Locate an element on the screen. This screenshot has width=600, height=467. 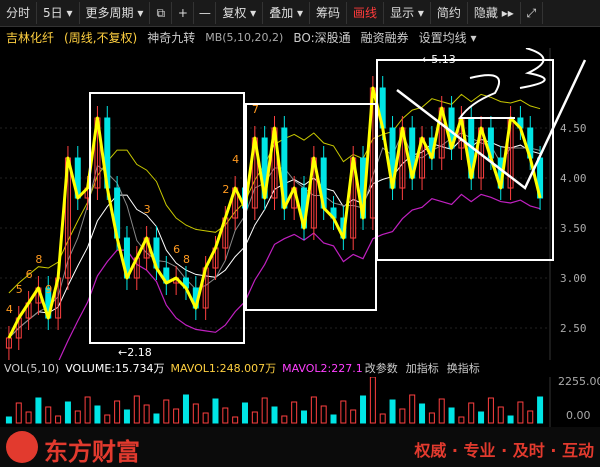
price-tick: 4.00 is located at coordinates (573, 178).